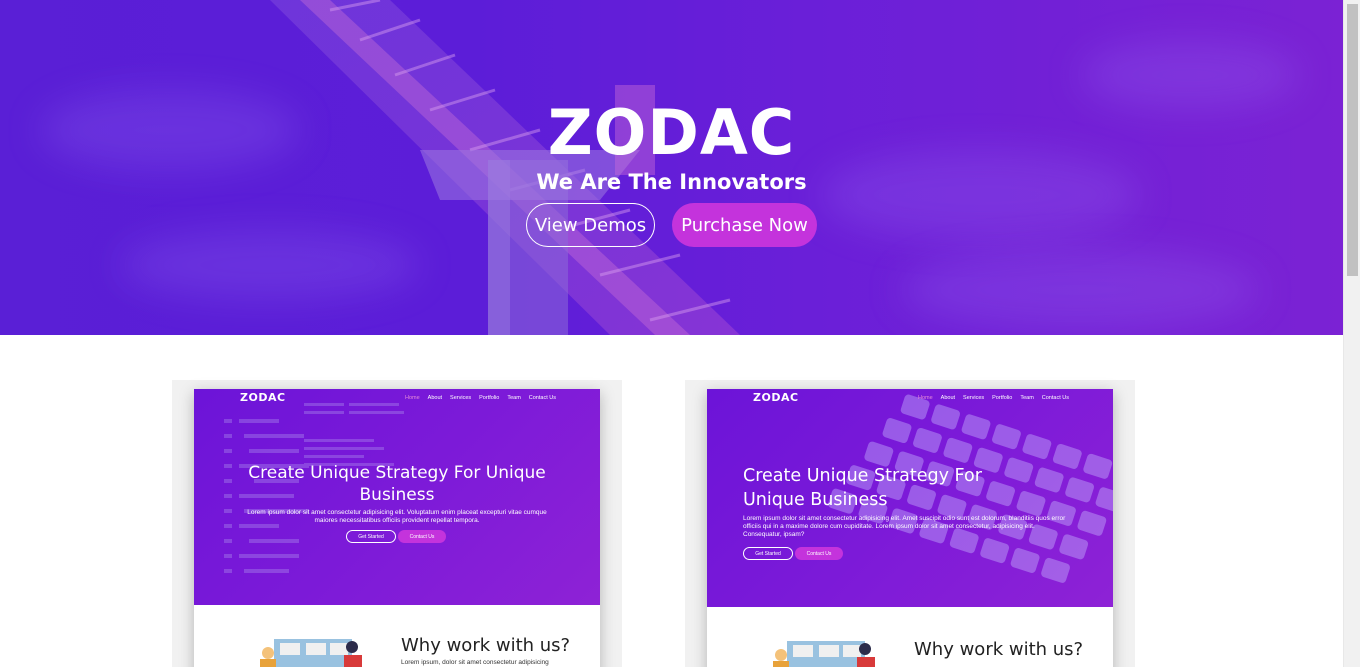 The image size is (1360, 667). I want to click on purchase-now-button: Purchase Now, so click(744, 225).